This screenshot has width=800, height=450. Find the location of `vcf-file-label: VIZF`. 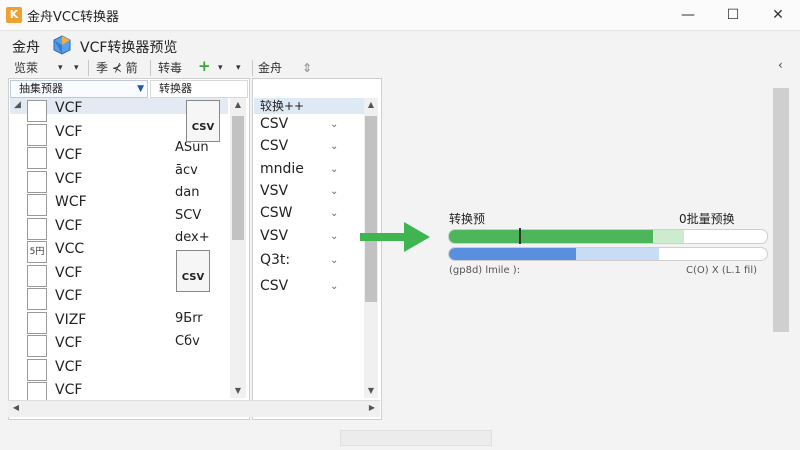

vcf-file-label: VIZF is located at coordinates (70, 320).